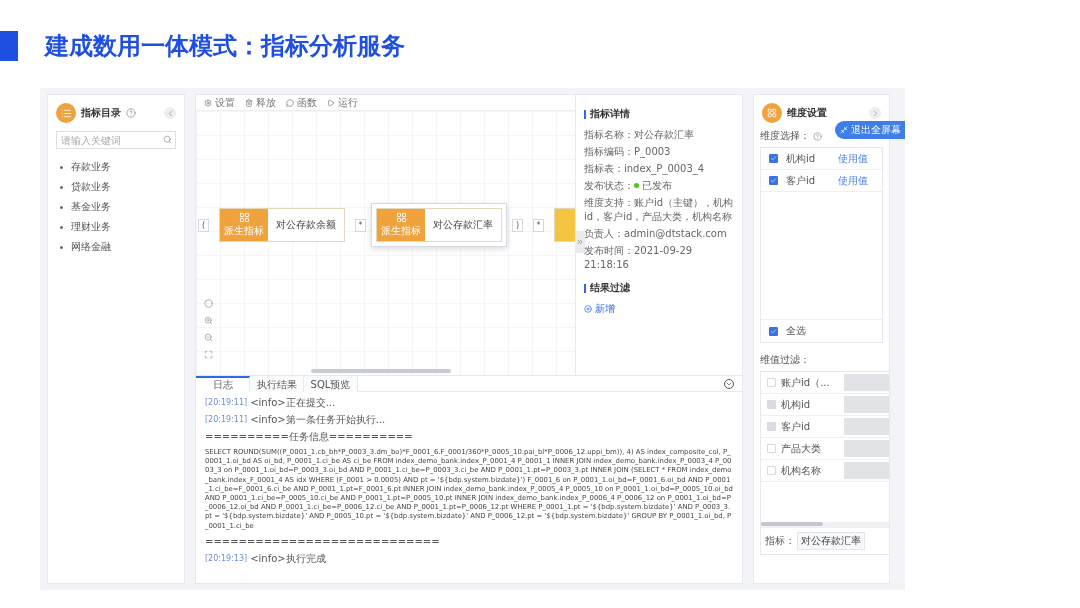 The image size is (1080, 608). Describe the element at coordinates (785, 136) in the screenshot. I see `field-label: 维度选择：` at that location.